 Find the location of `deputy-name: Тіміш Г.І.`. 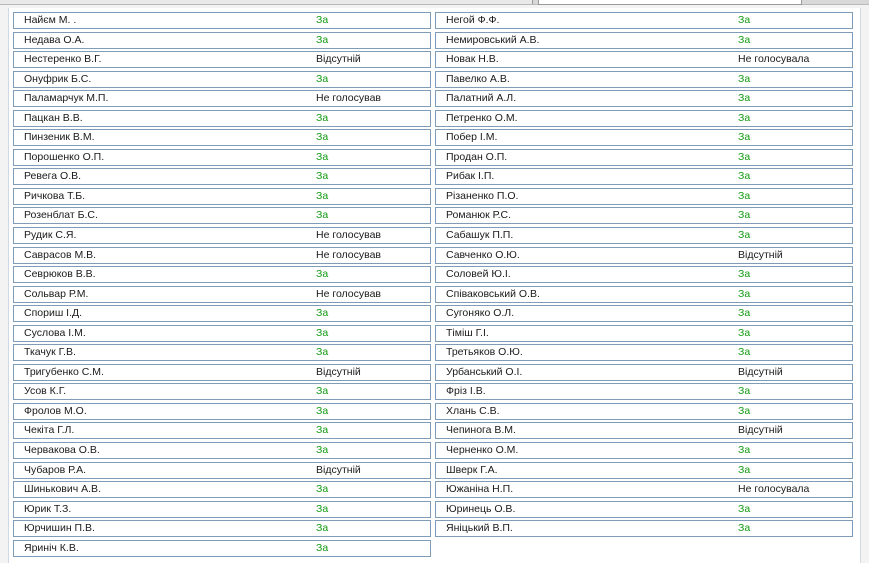

deputy-name: Тіміш Г.І. is located at coordinates (467, 332).